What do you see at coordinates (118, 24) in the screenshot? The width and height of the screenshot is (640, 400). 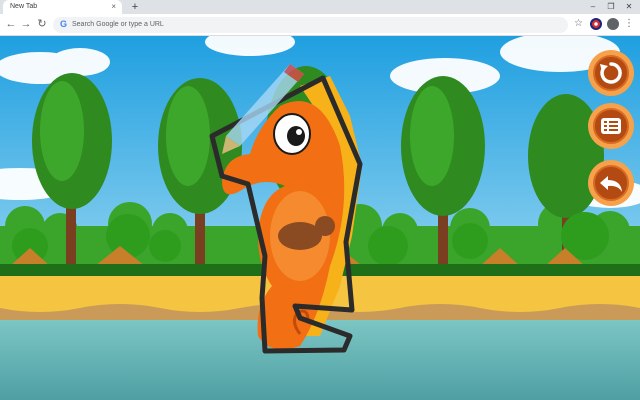 I see `address-bar-placeholder: Search Google or type a URL` at bounding box center [118, 24].